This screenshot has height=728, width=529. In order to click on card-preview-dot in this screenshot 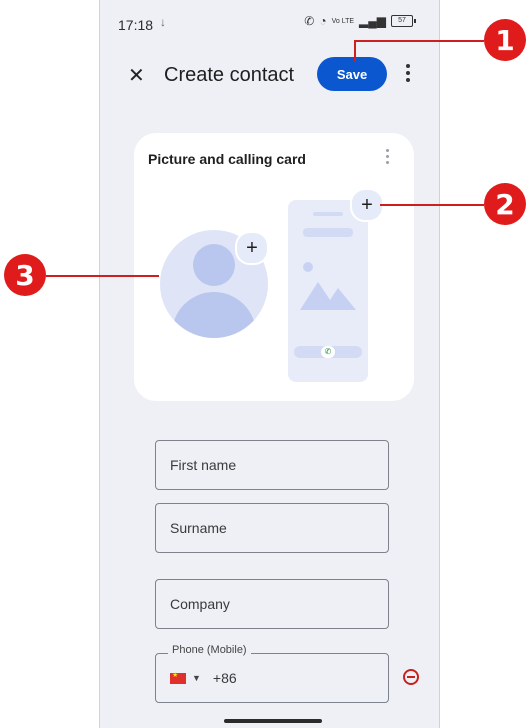, I will do `click(308, 267)`.